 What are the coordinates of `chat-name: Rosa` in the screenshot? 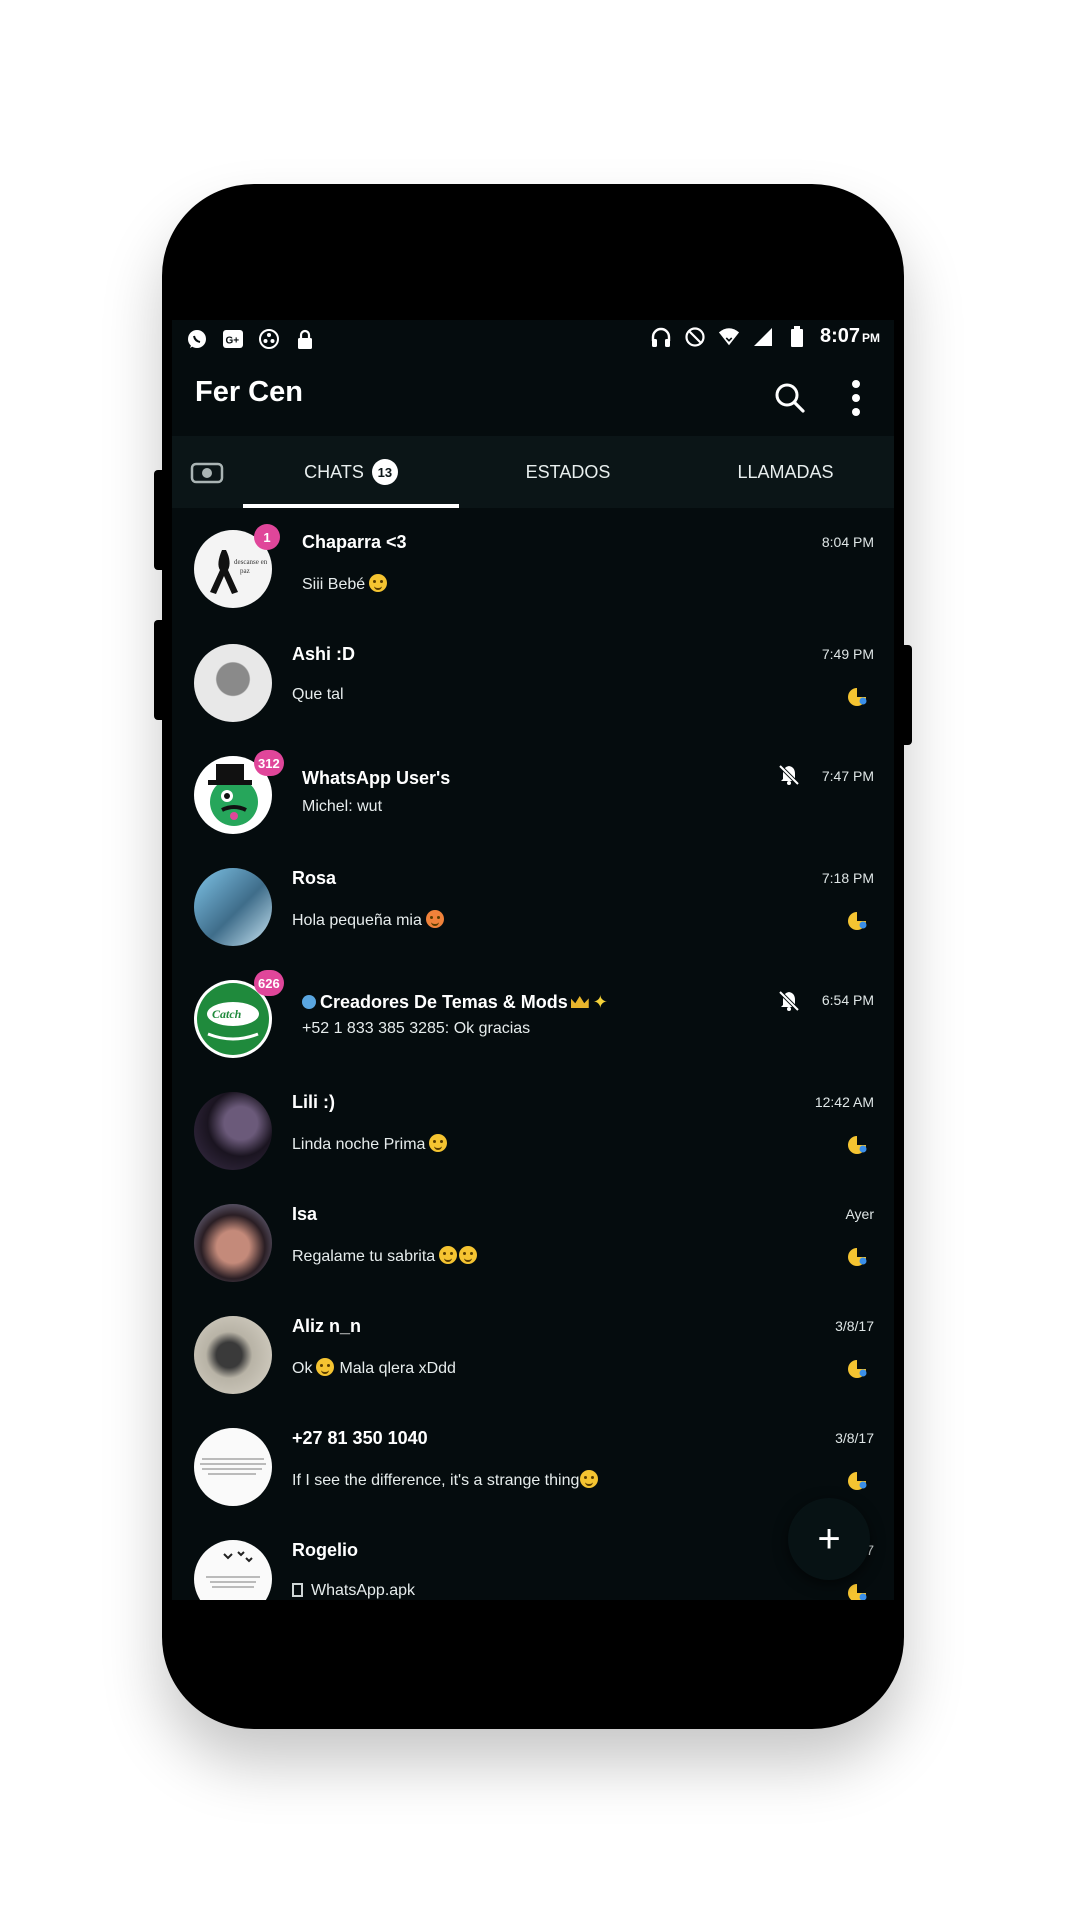 It's located at (314, 878).